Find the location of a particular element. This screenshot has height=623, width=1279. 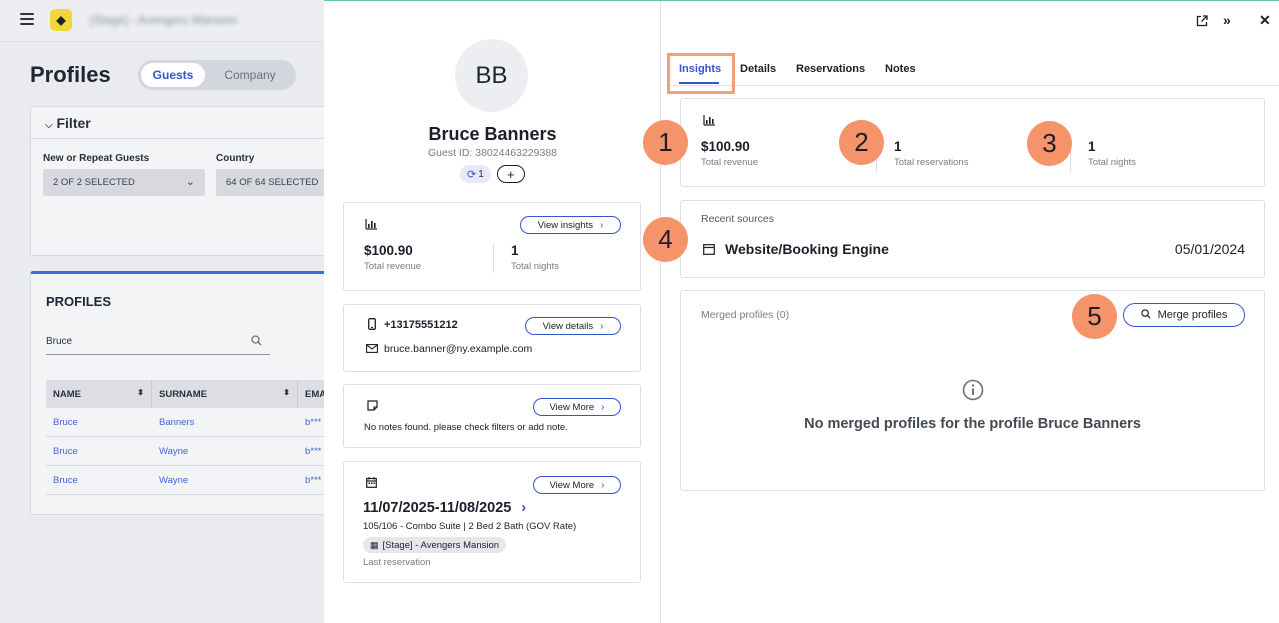

profiles-title: PROFILES is located at coordinates (79, 301).